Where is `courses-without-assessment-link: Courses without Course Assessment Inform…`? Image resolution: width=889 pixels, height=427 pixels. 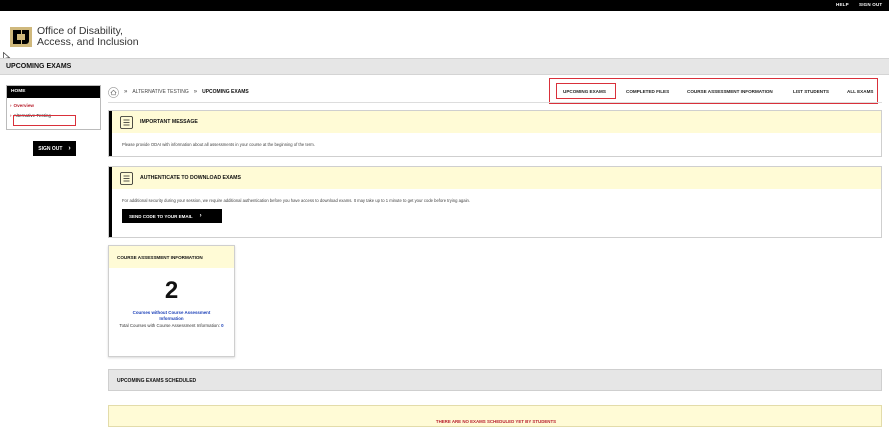
courses-without-assessment-link: Courses without Course Assessment Inform… is located at coordinates (171, 316).